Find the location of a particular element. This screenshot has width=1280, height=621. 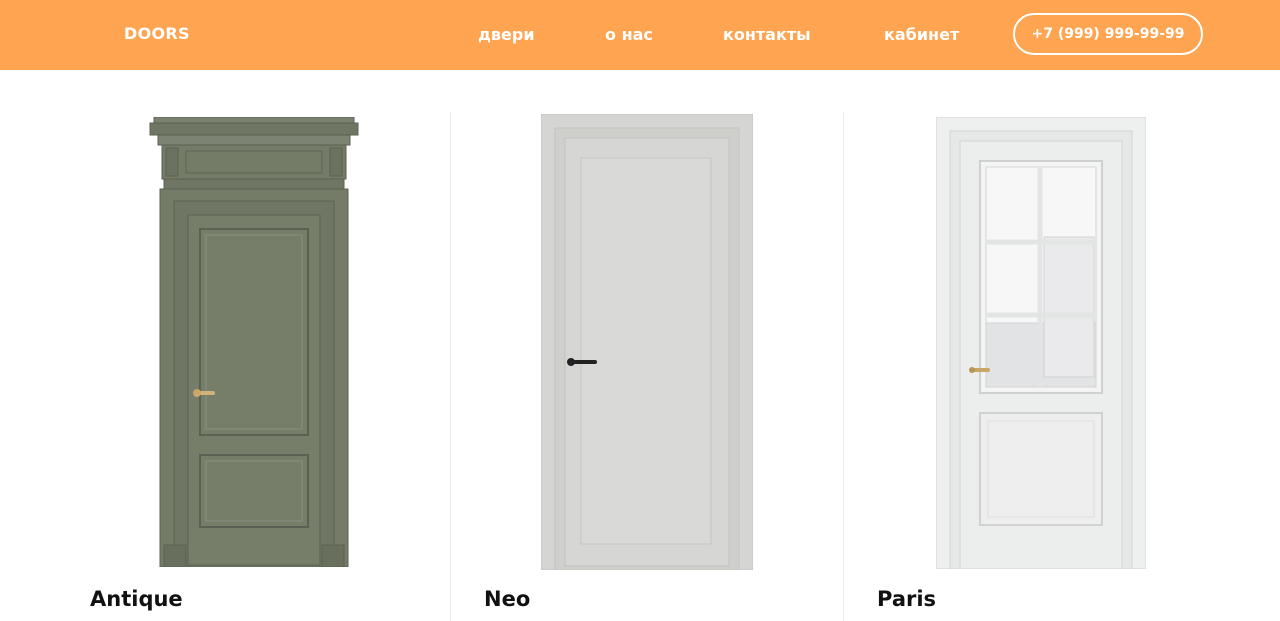

product-title: Paris is located at coordinates (906, 599).